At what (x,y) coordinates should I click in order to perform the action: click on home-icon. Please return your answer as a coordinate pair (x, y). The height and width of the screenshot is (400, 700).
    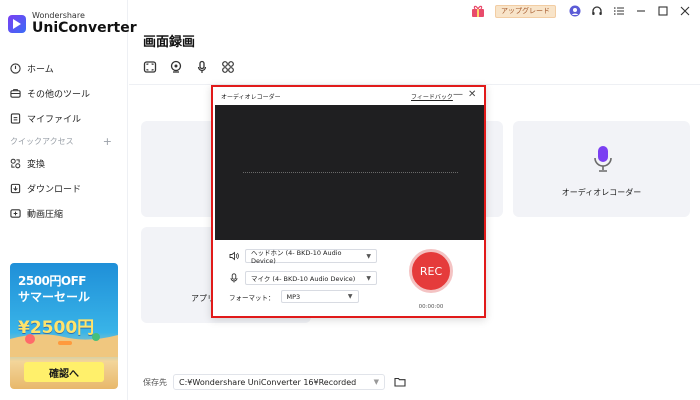
    Looking at the image, I should click on (15, 68).